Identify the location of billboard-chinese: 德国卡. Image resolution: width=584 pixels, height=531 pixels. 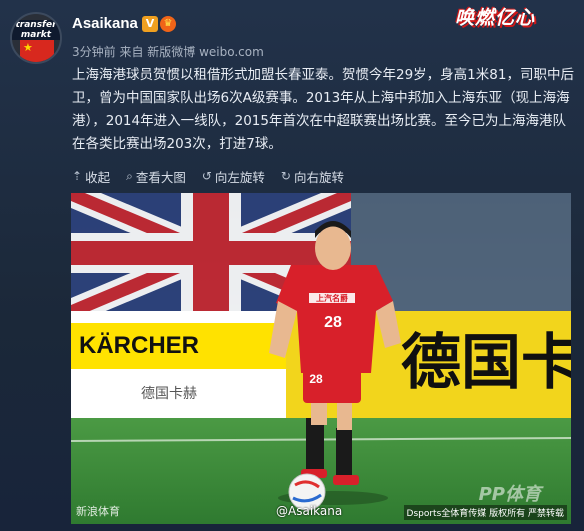
(486, 363).